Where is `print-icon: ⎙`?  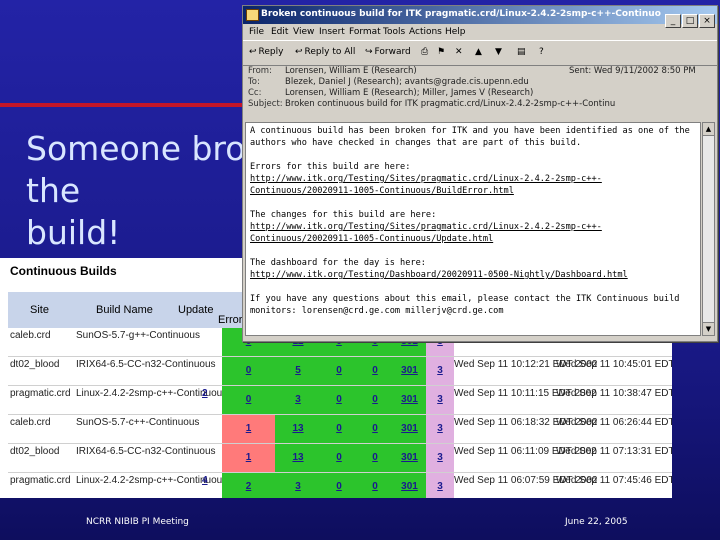 print-icon: ⎙ is located at coordinates (424, 52).